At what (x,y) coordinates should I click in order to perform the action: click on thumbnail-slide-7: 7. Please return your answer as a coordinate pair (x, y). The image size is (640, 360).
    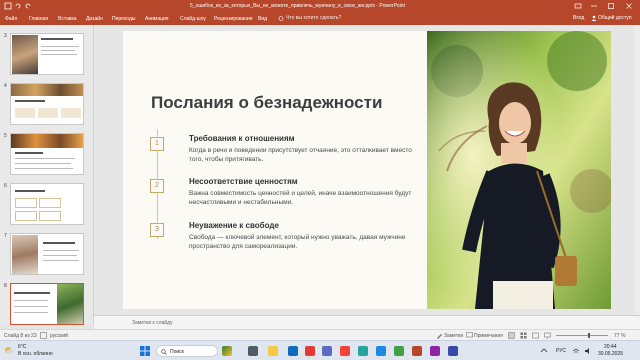
    Looking at the image, I should click on (47, 255).